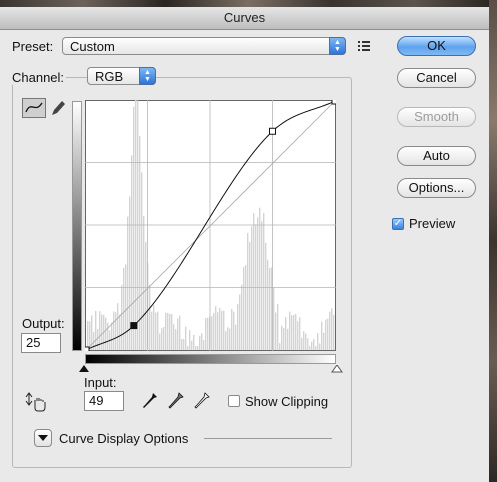 Image resolution: width=497 pixels, height=482 pixels. Describe the element at coordinates (134, 326) in the screenshot. I see `control-point-selected` at that location.